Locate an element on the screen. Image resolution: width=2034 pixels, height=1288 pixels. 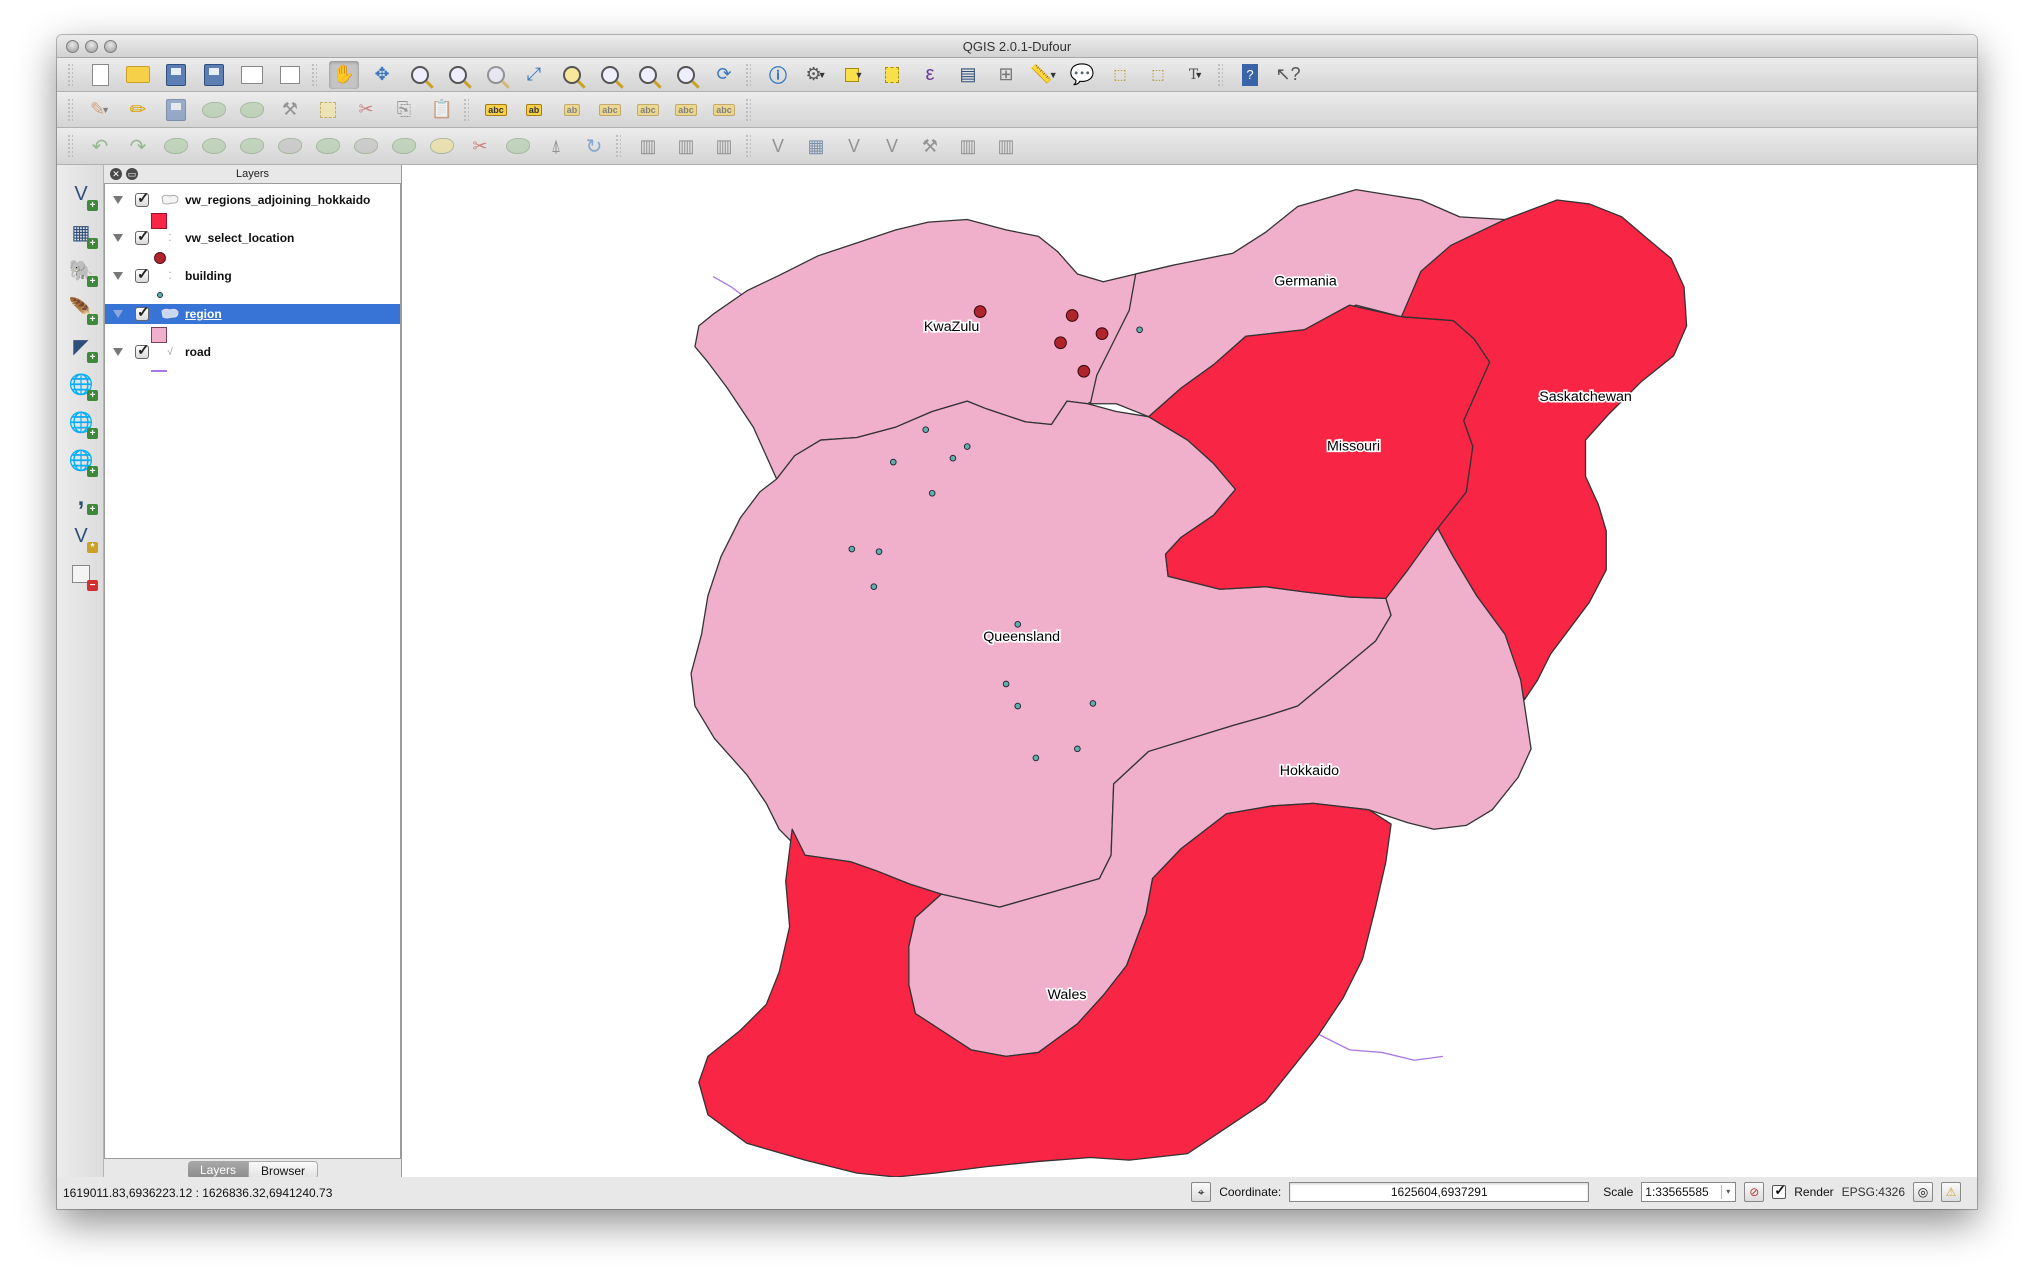
zoom-next-button is located at coordinates (686, 75).